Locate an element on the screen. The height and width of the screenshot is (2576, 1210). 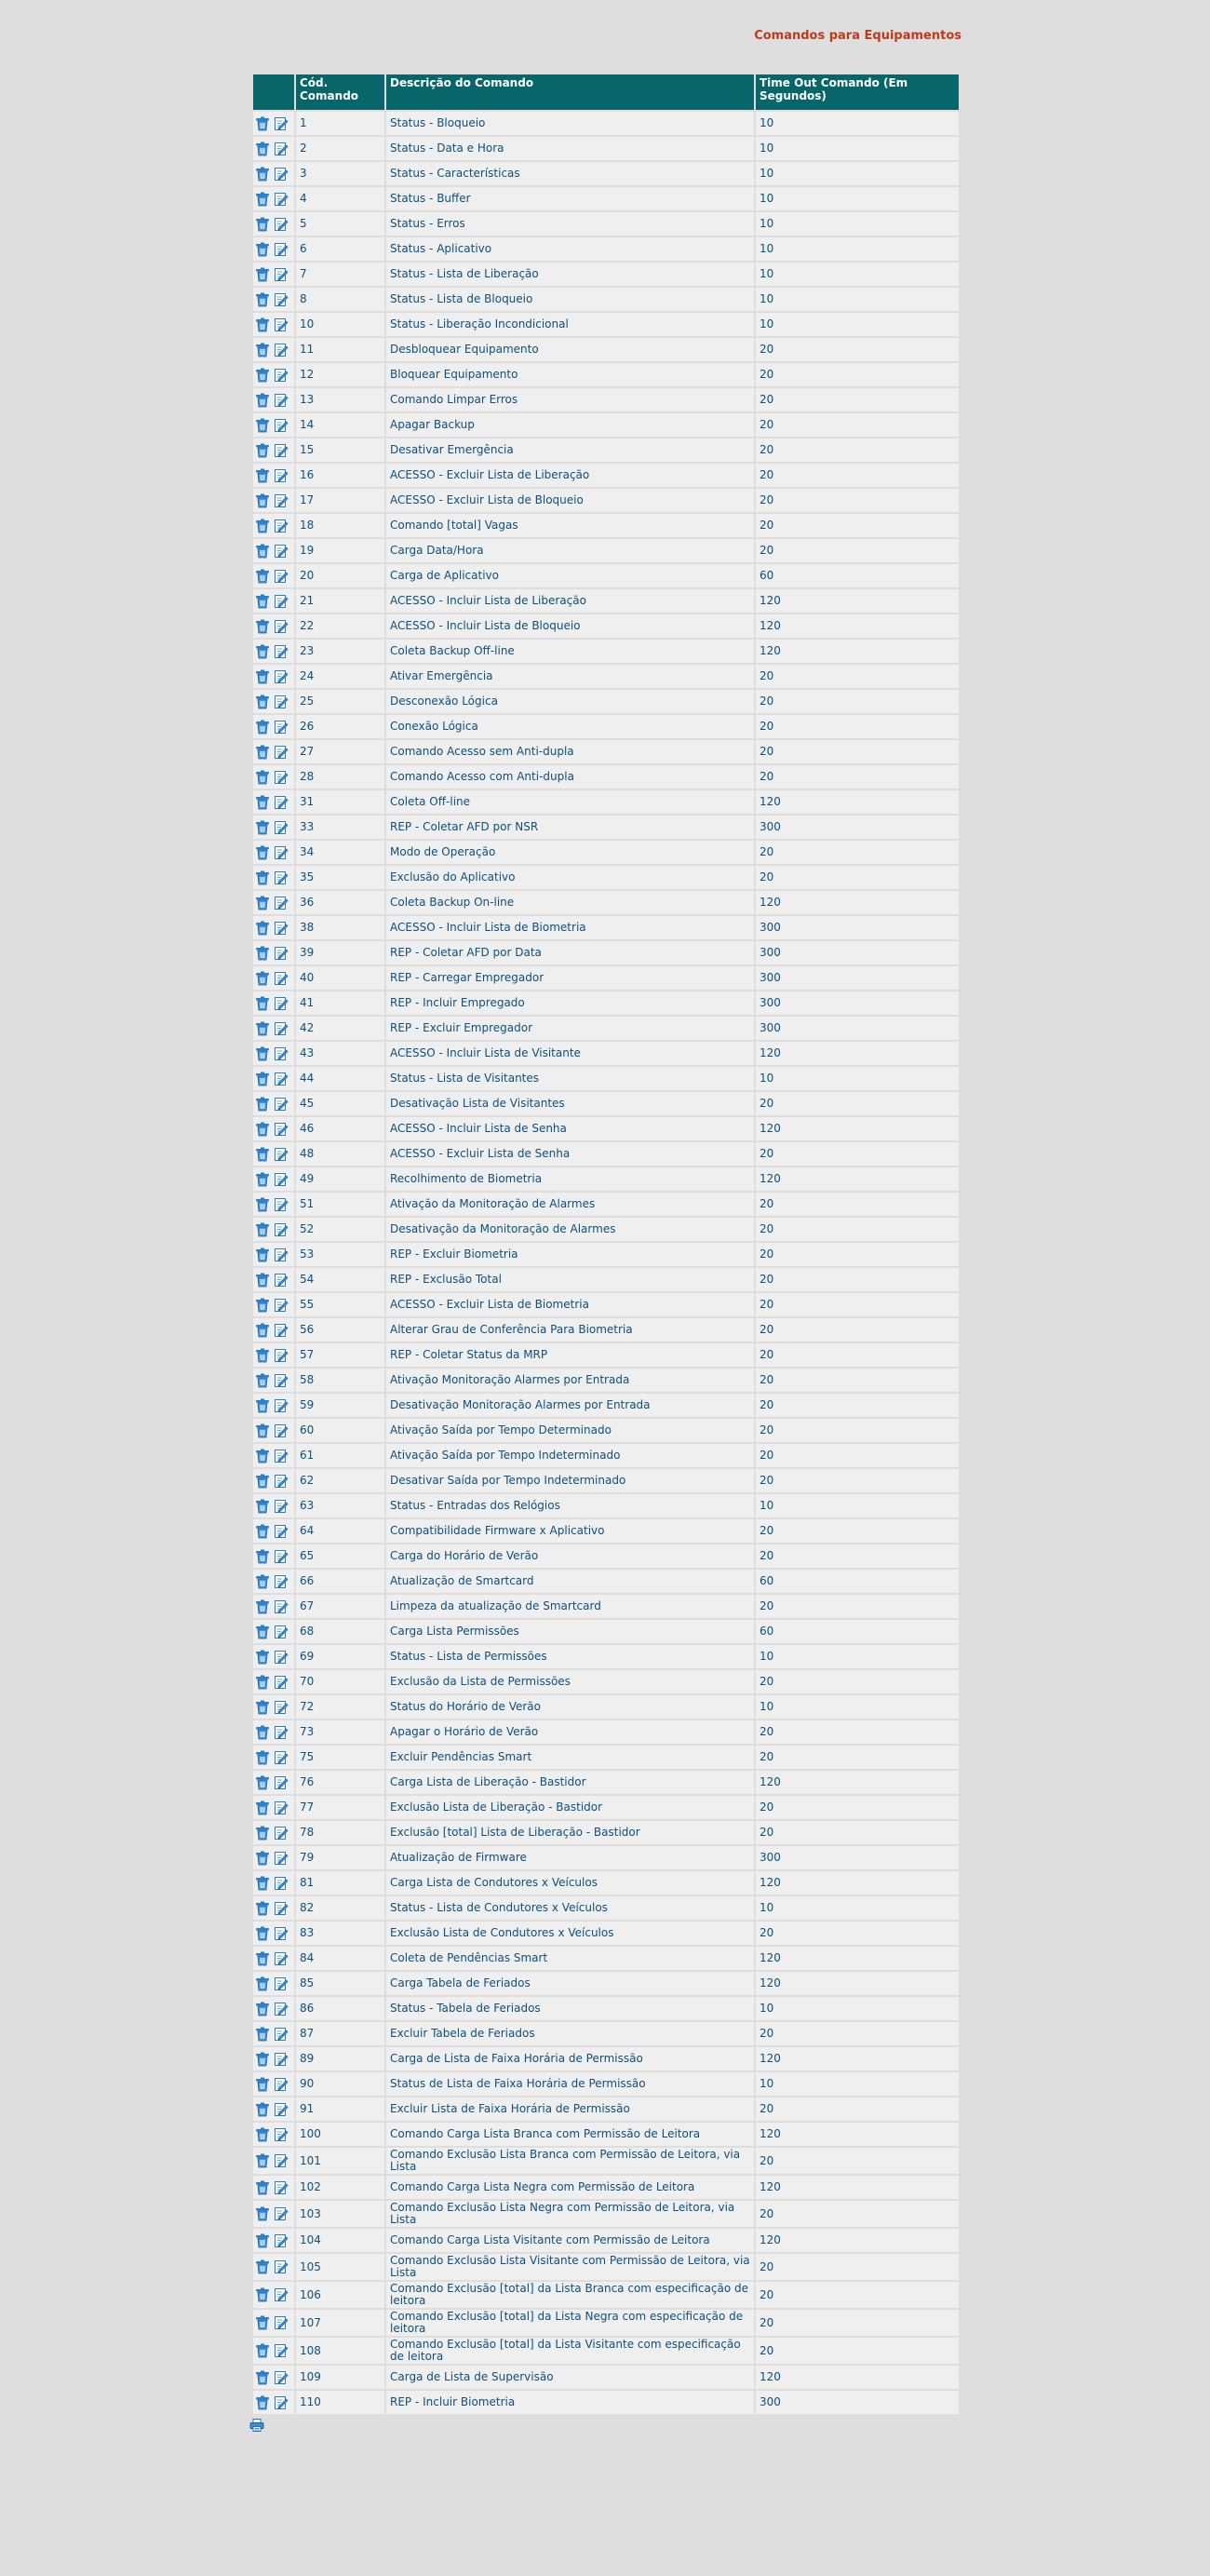
timeout-column-header: Time Out Comando (Em Segundos) is located at coordinates (857, 92).